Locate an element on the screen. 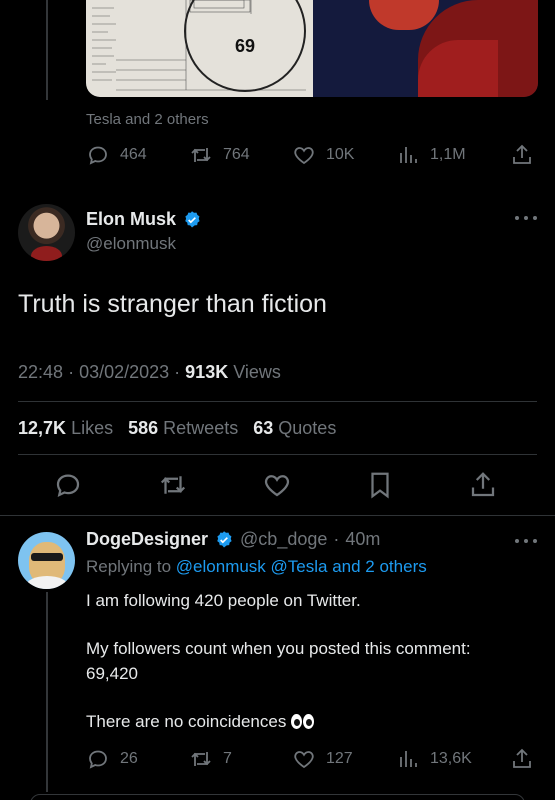 The width and height of the screenshot is (555, 800). likes-label: Likes is located at coordinates (92, 428).